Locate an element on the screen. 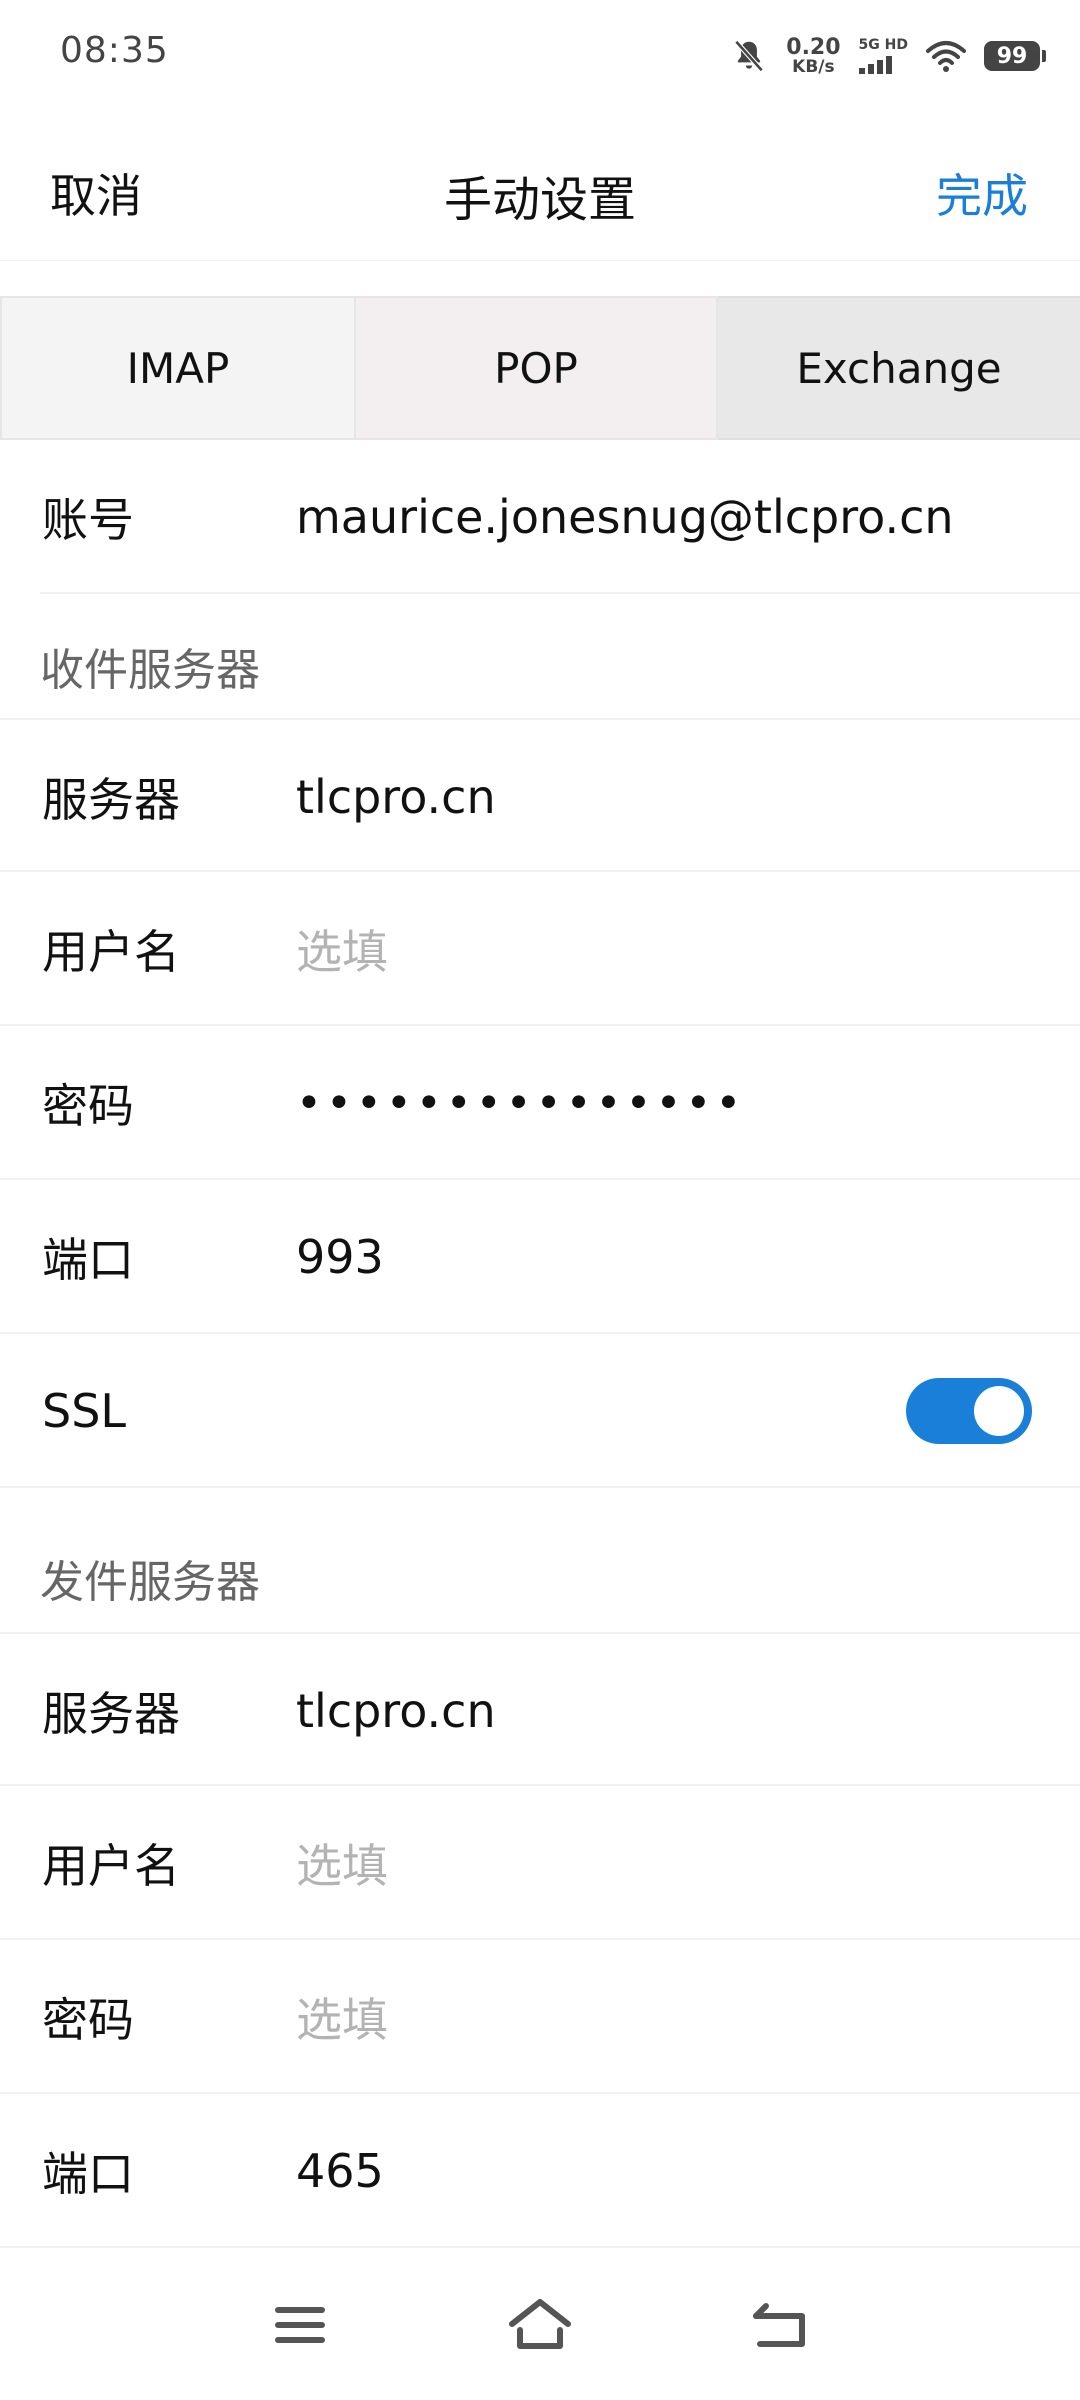  outgoing-password-row: 密码 选填 is located at coordinates (540, 2017).